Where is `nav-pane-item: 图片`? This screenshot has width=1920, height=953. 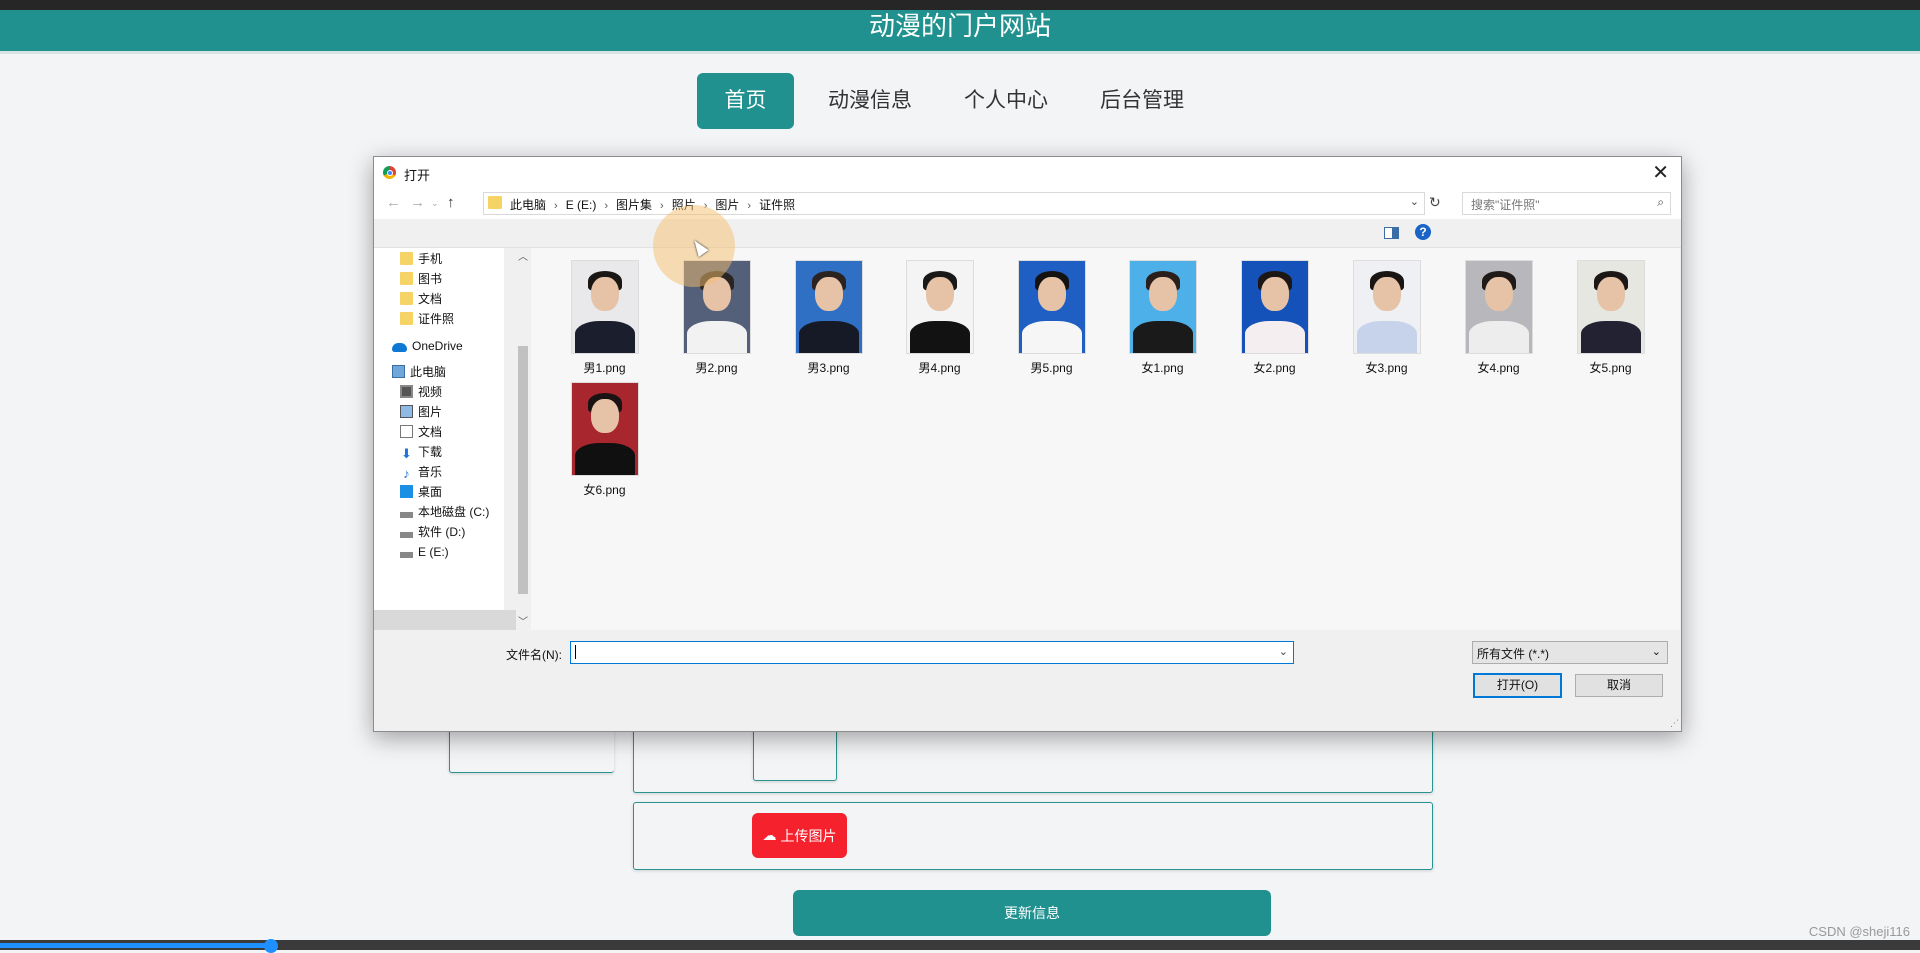
nav-pane-item: 图片 is located at coordinates (421, 412).